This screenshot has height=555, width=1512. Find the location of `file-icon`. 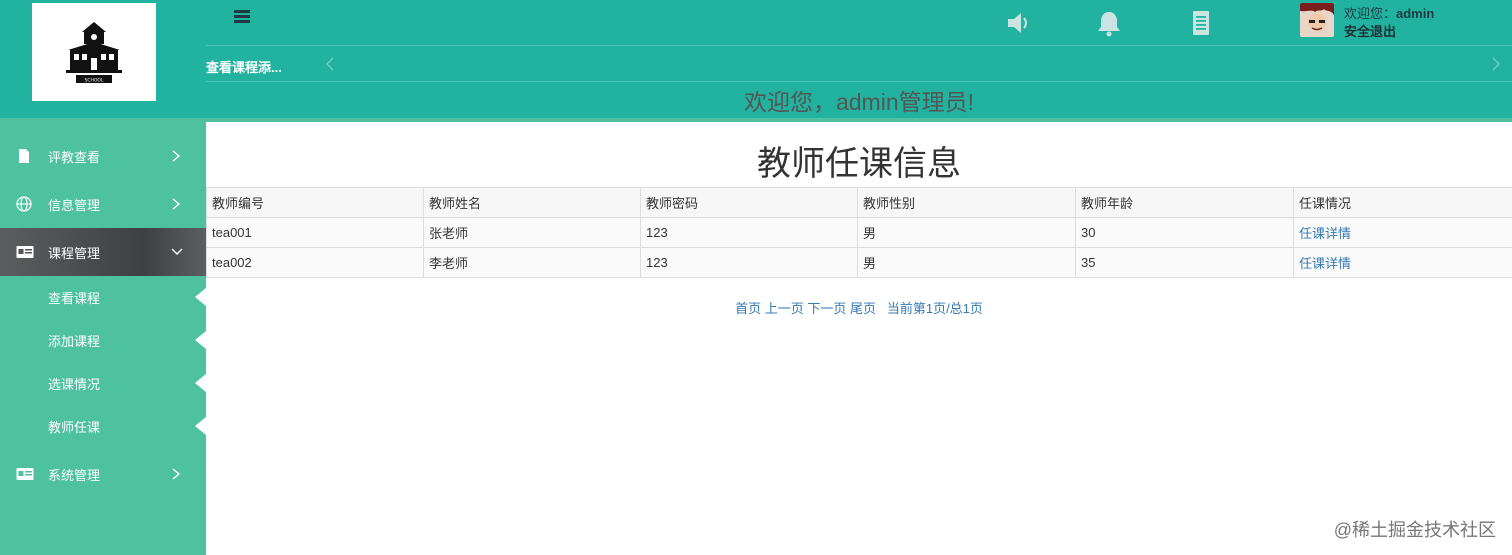

file-icon is located at coordinates (24, 156).